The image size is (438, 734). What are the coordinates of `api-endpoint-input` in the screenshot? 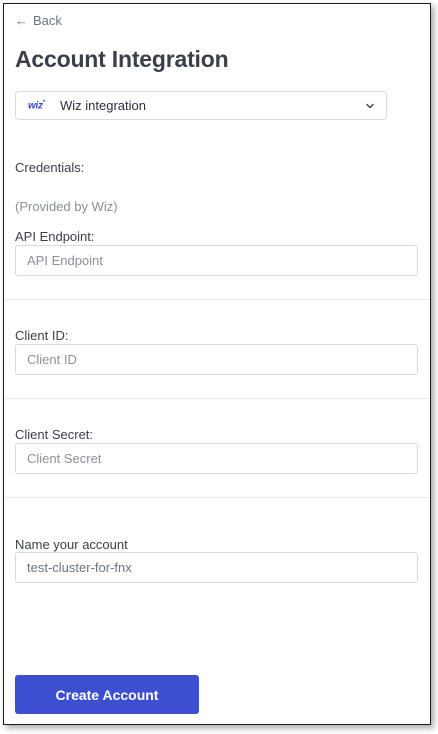 It's located at (216, 260).